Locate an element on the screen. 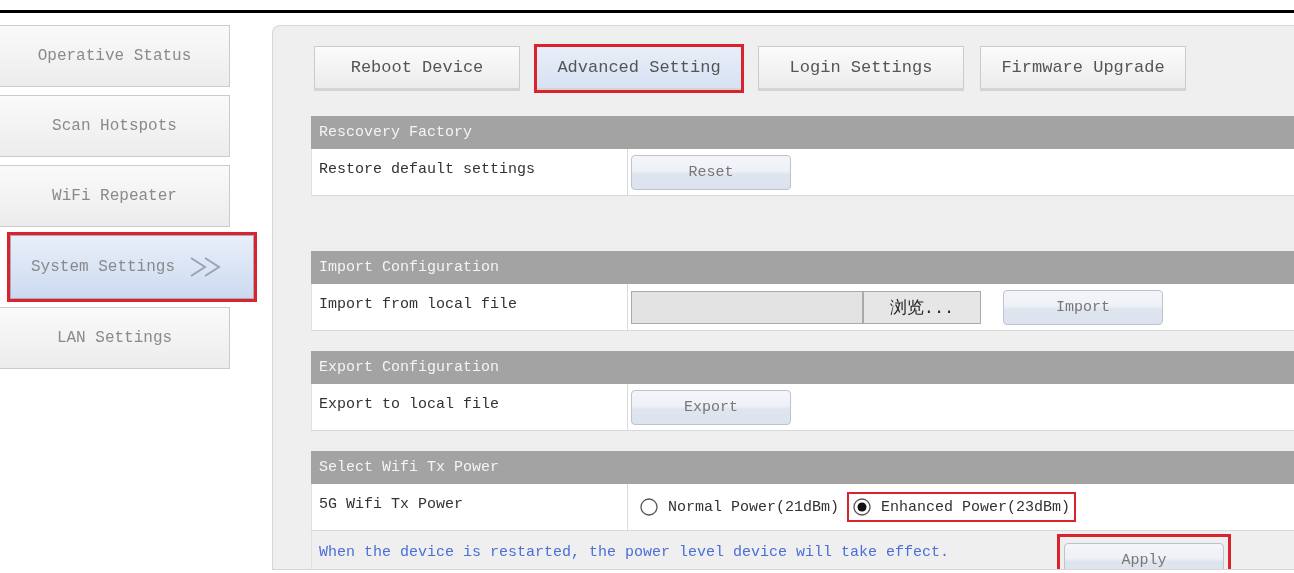  sidebar-item: Operative Status is located at coordinates (115, 56).